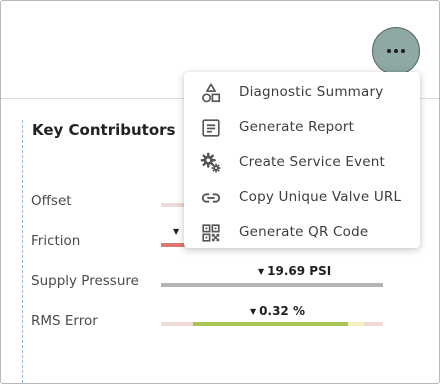 This screenshot has height=384, width=440. I want to click on shapes-icon, so click(211, 93).